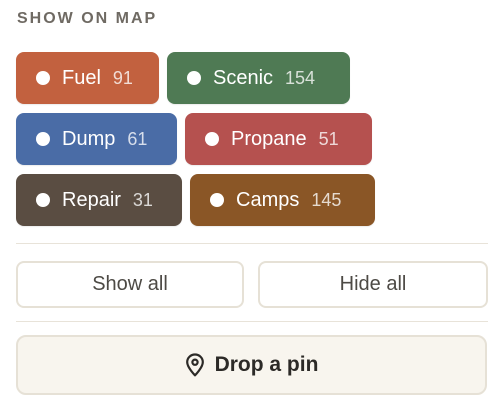 The width and height of the screenshot is (500, 404). What do you see at coordinates (326, 199) in the screenshot?
I see `chip-count: 145` at bounding box center [326, 199].